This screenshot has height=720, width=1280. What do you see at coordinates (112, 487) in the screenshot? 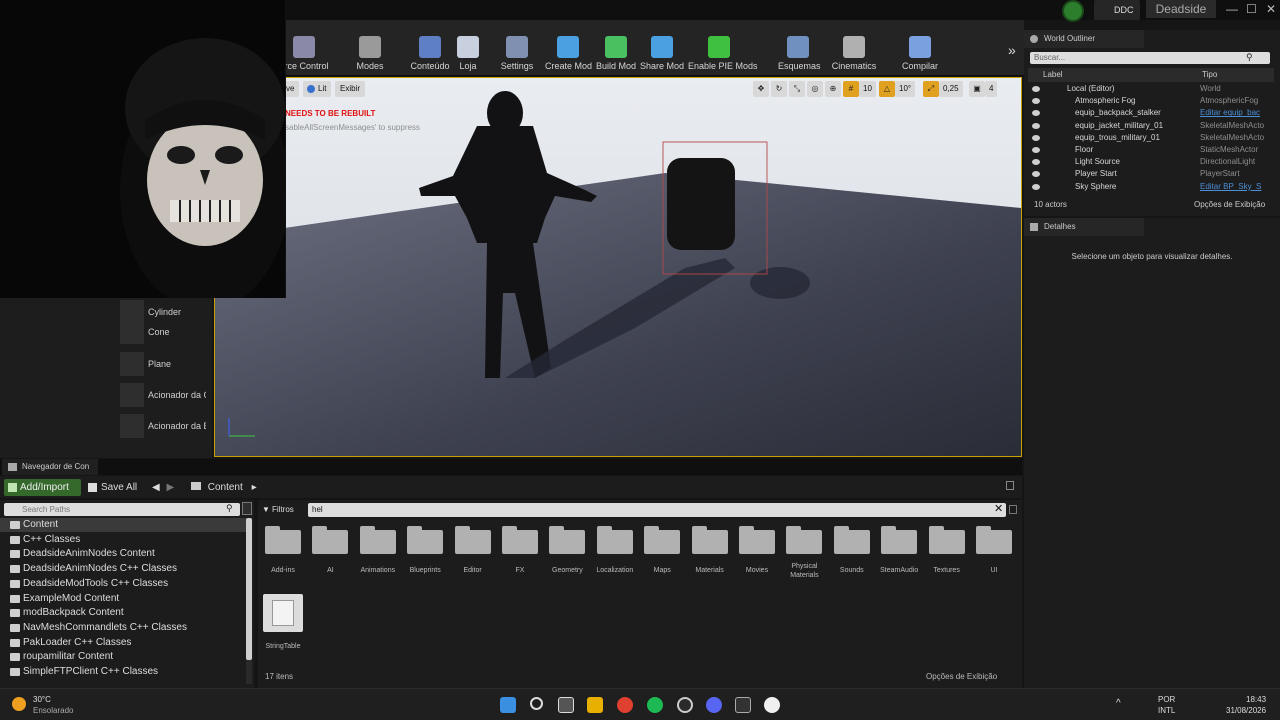
I see `save-all-button: Save All` at bounding box center [112, 487].